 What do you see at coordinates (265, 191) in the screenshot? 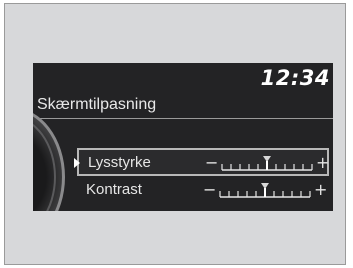
I see `level-scale-contrast` at bounding box center [265, 191].